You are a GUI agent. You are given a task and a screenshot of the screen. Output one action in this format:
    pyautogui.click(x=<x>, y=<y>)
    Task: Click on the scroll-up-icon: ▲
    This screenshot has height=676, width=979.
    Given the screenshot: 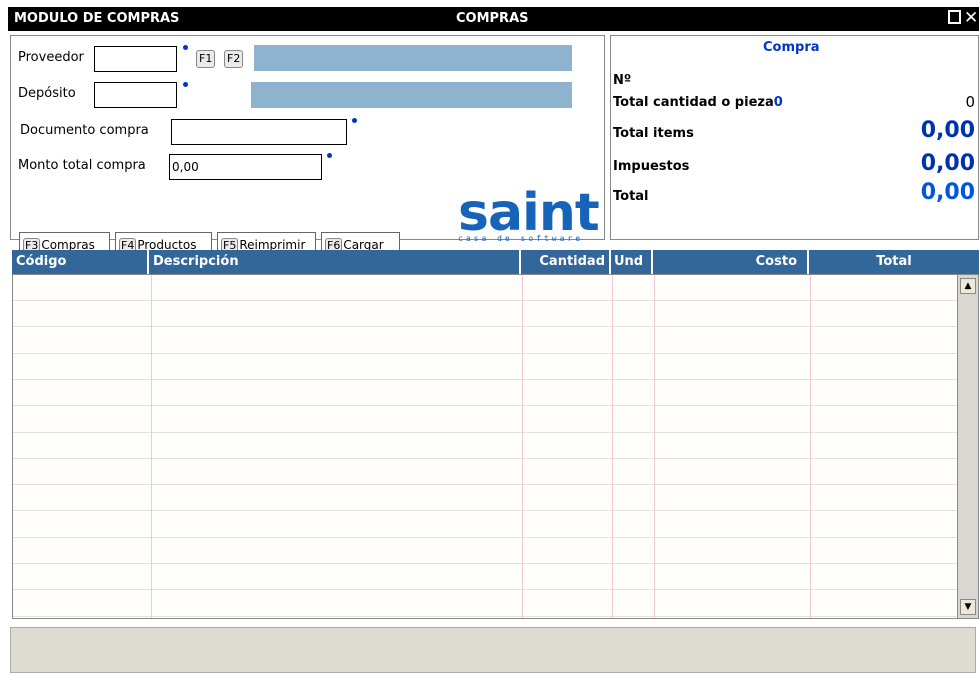 What is the action you would take?
    pyautogui.click(x=968, y=286)
    